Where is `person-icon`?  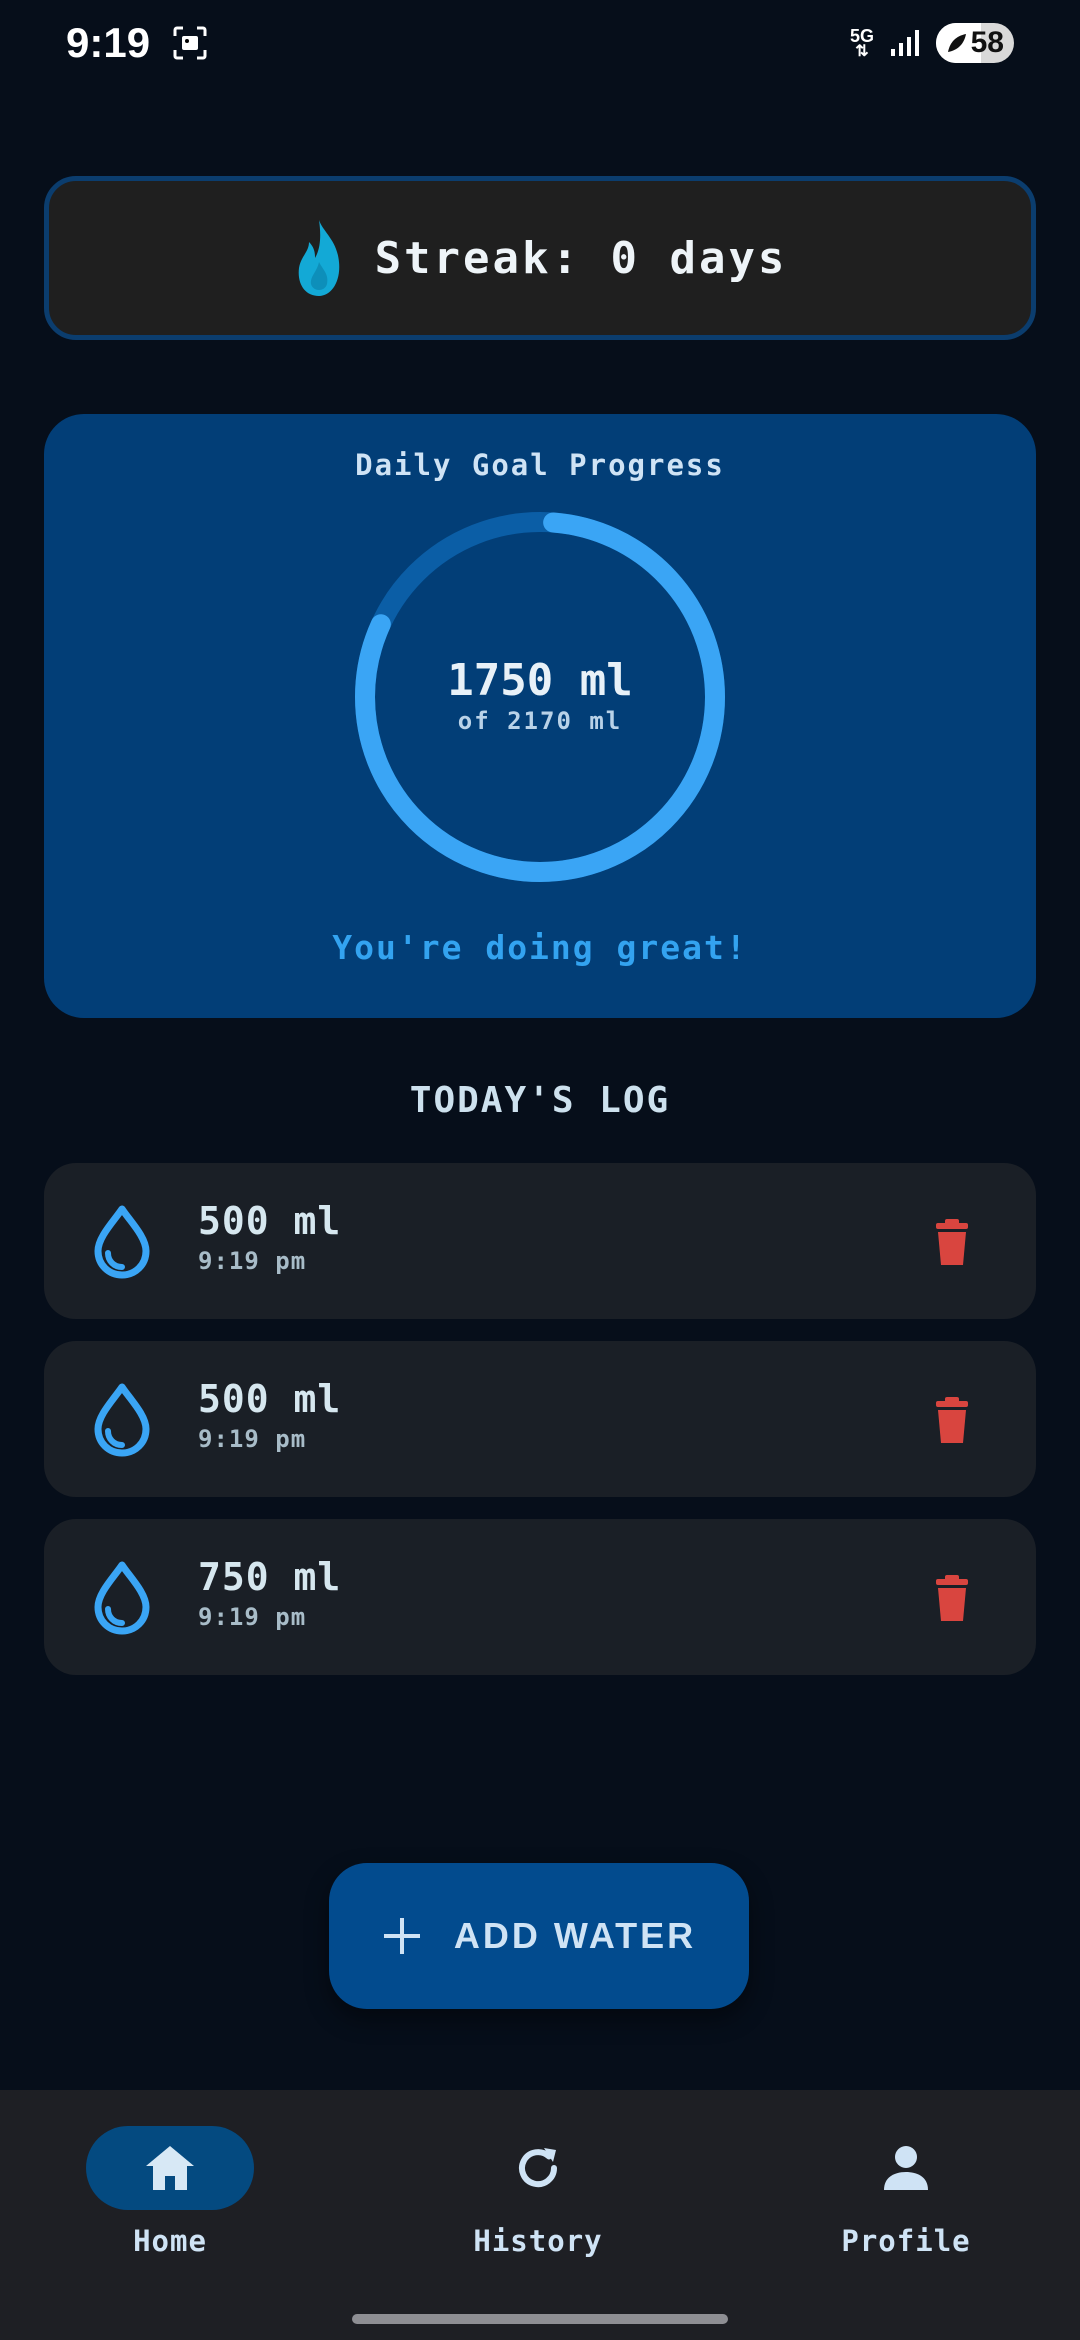
person-icon is located at coordinates (906, 2168).